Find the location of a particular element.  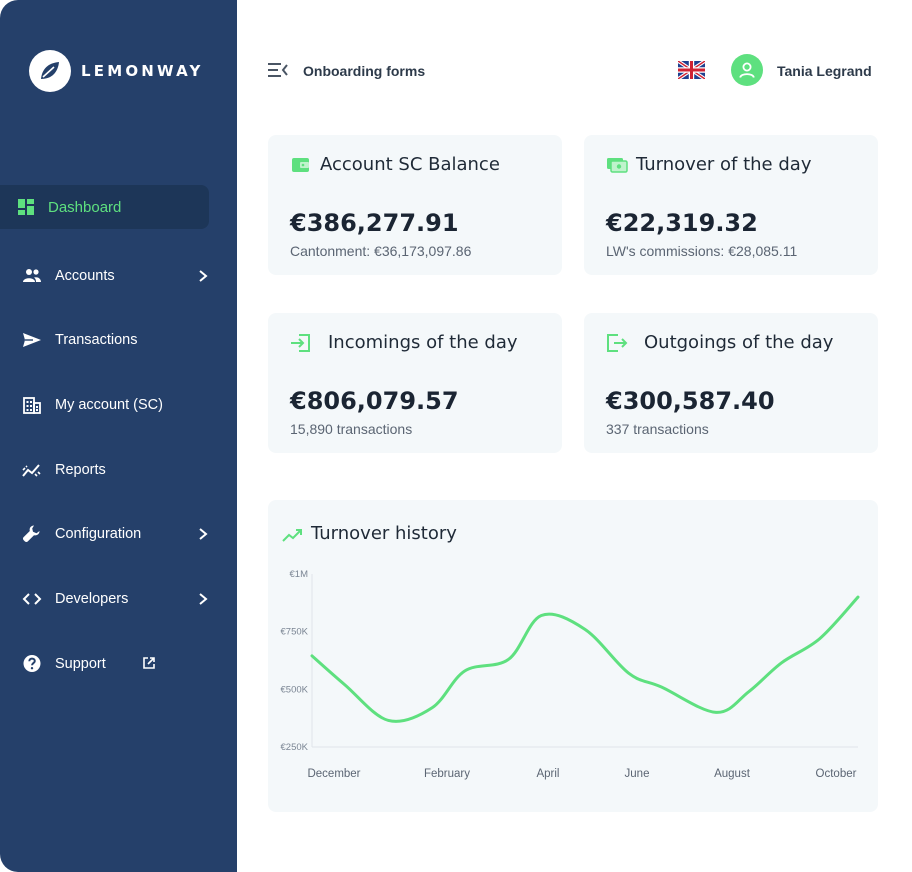

user-icon is located at coordinates (747, 70).